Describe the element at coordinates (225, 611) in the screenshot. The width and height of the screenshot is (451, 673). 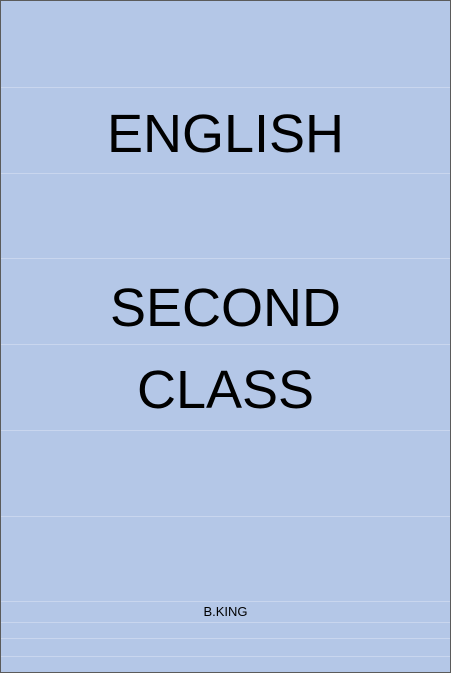
I see `cover-author: B.KING` at that location.